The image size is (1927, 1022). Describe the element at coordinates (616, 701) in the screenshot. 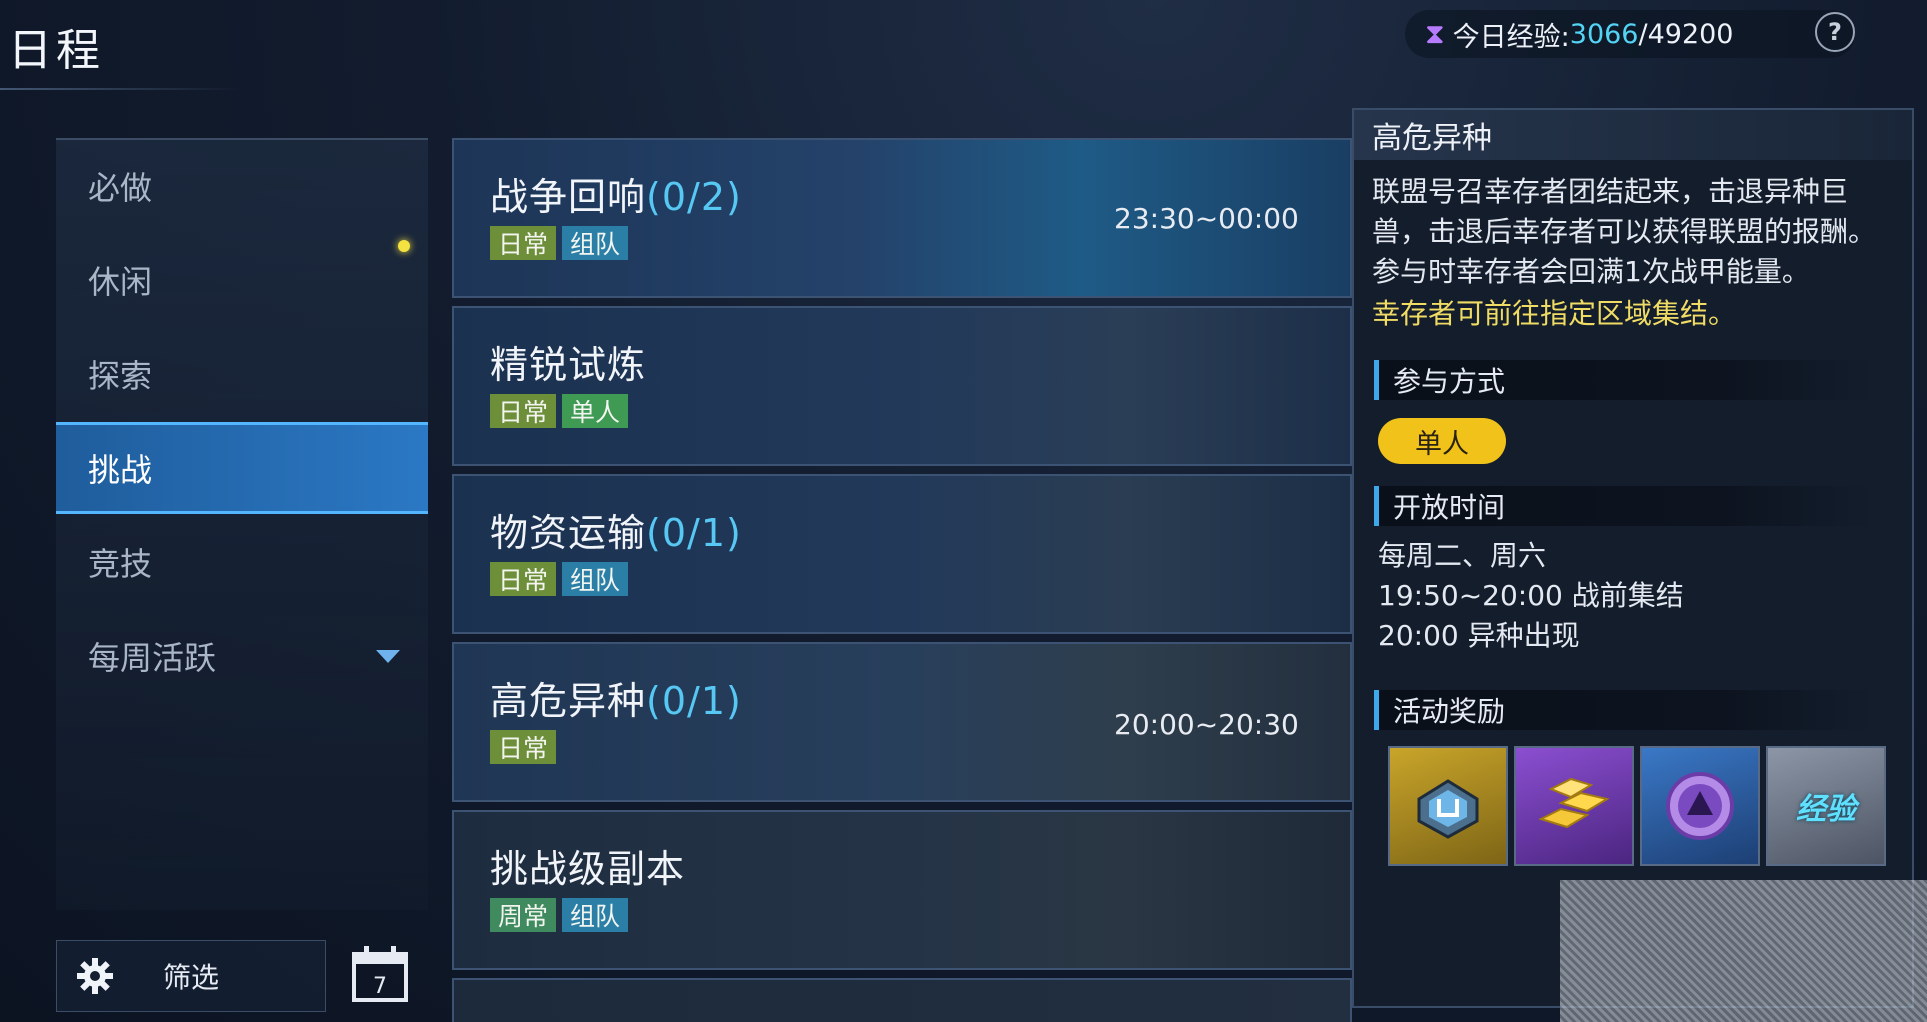

I see `activity-title: 高危异种(0/1)` at that location.